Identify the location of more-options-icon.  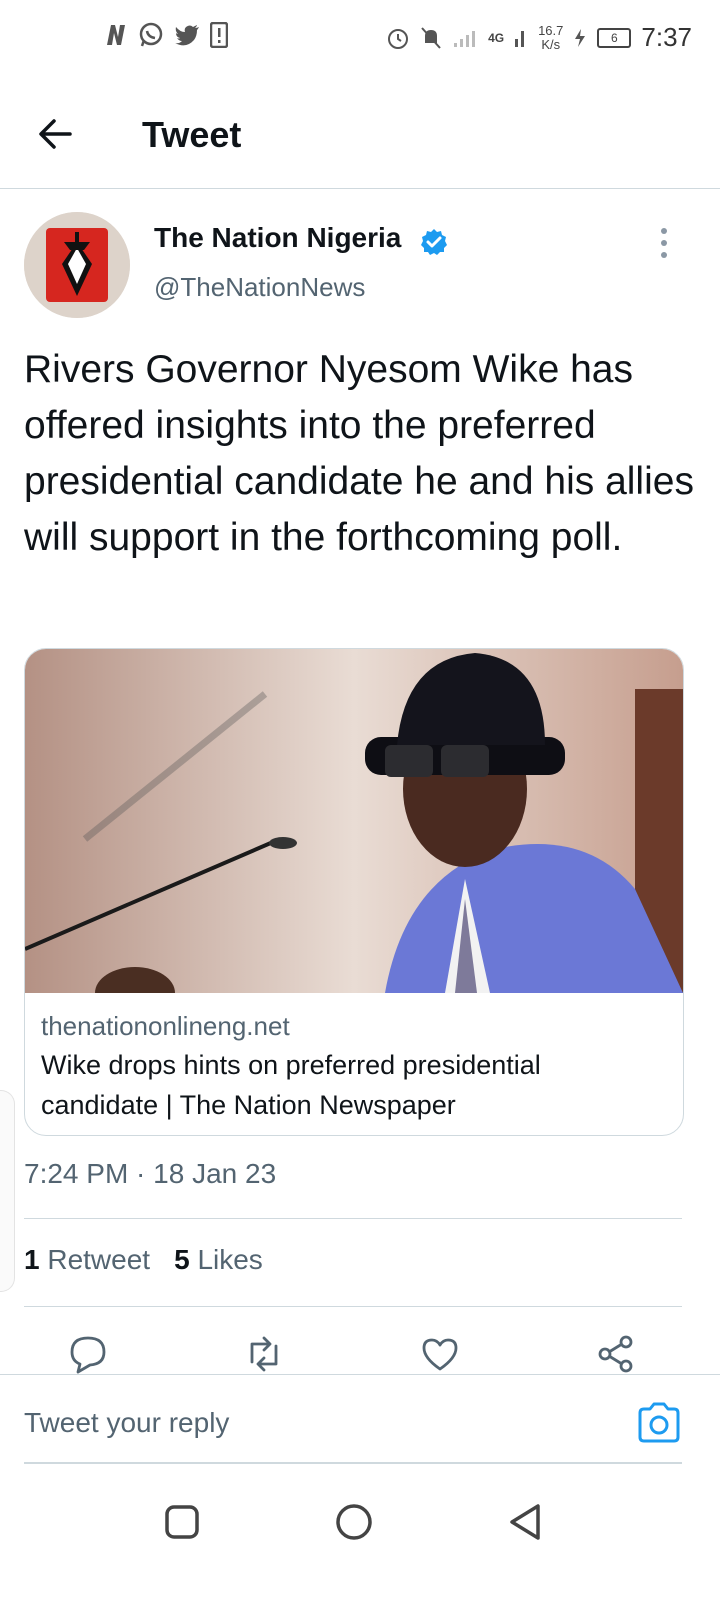
(664, 243).